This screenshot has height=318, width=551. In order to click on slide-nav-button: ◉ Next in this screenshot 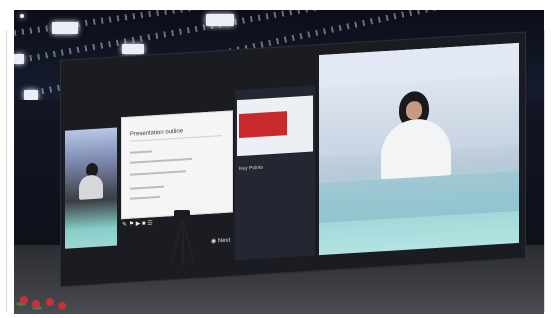, I will do `click(221, 241)`.